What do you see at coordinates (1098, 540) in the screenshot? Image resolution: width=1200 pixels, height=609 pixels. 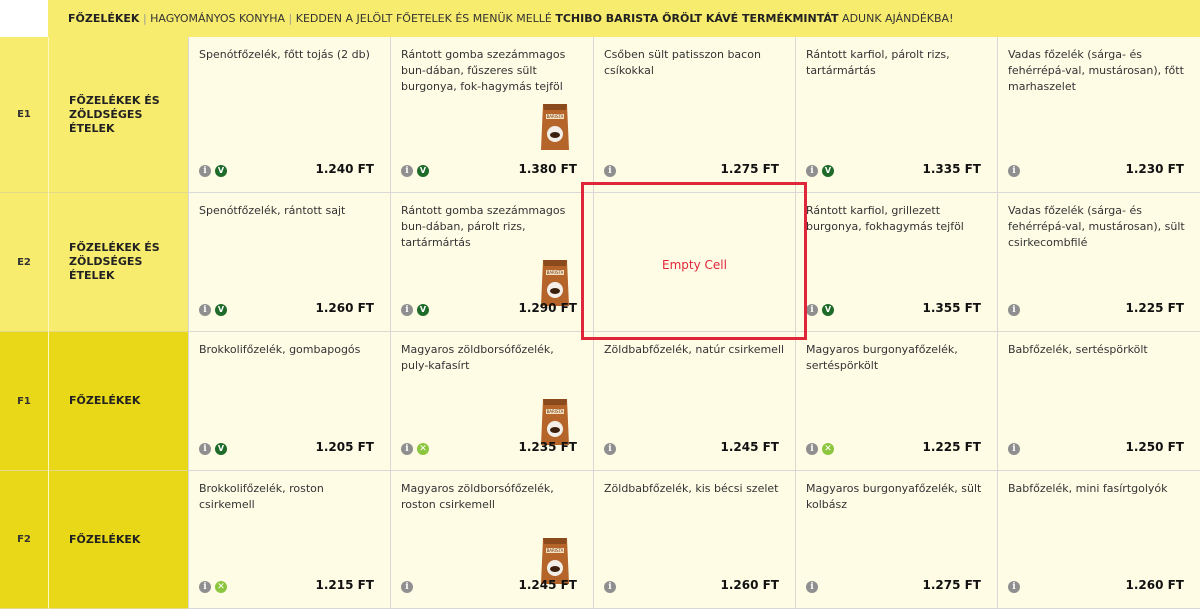 I see `dish-cell: Babfőzelék, mini fasírtgolyók i 1.260 FT` at bounding box center [1098, 540].